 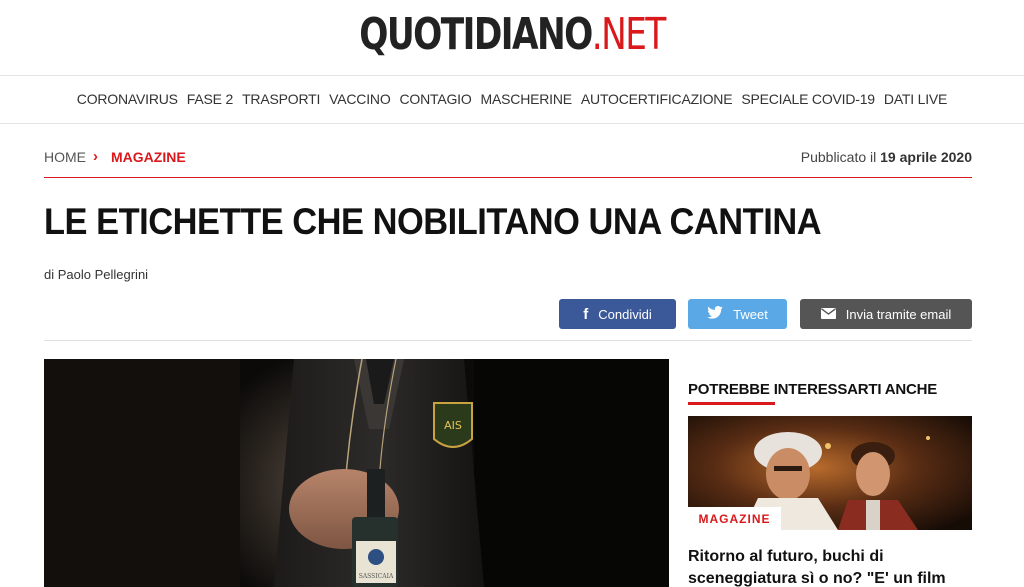 I want to click on breadcrumb-section: MAGAZINE, so click(x=148, y=157).